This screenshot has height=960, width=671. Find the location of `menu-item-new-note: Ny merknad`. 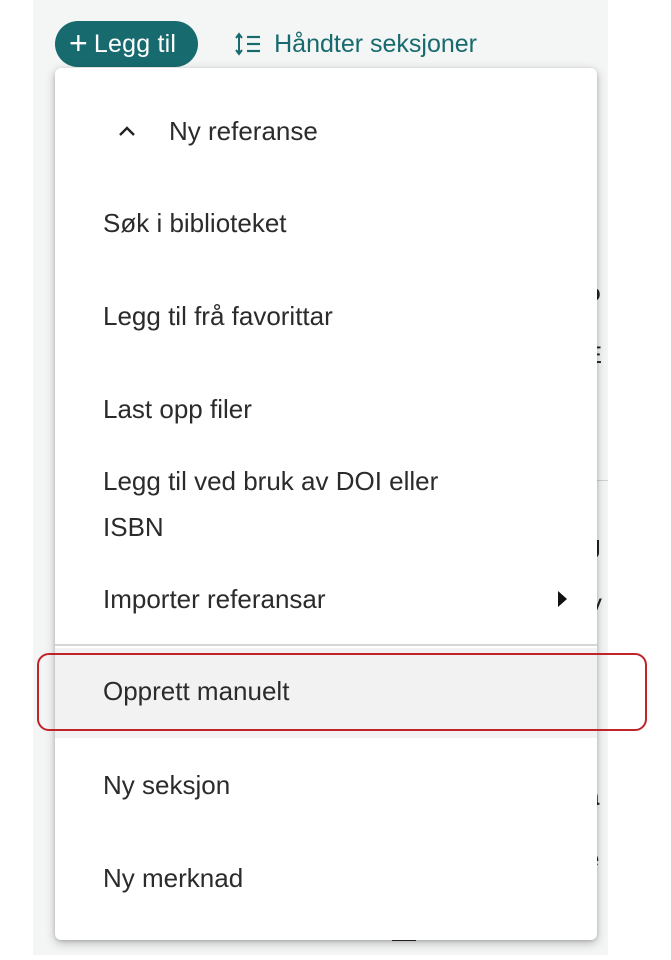

menu-item-new-note: Ny merknad is located at coordinates (326, 878).